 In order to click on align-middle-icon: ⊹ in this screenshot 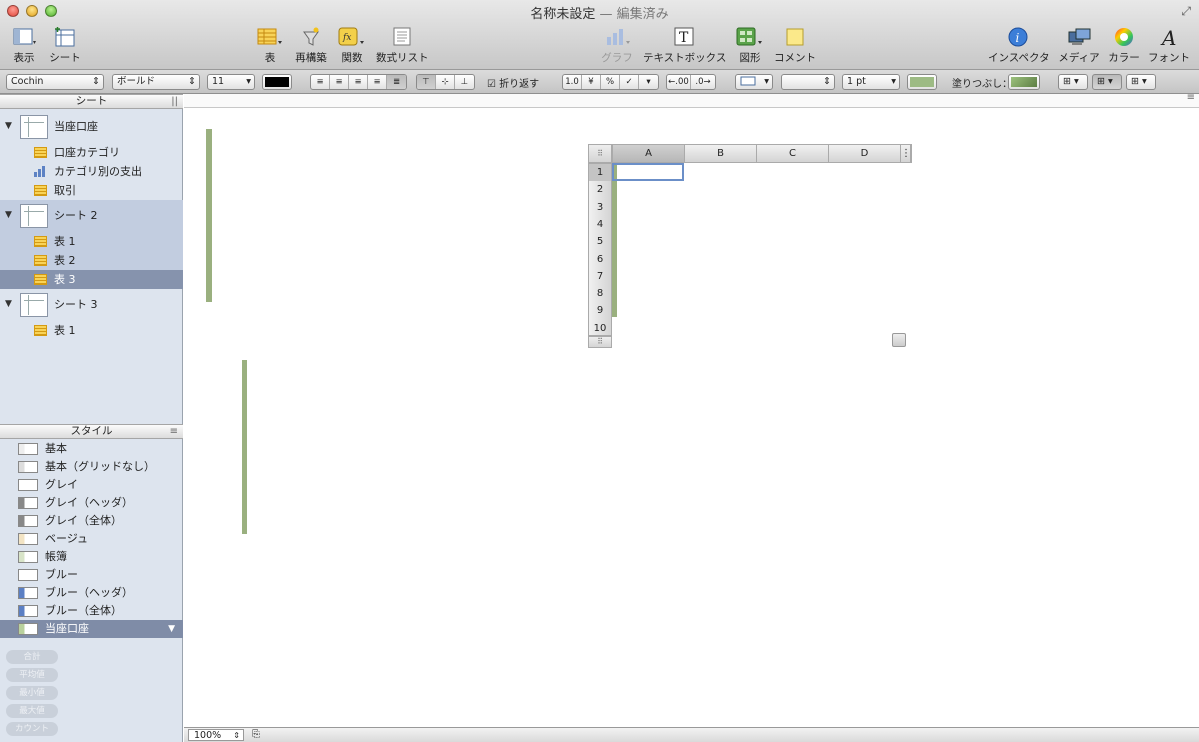, I will do `click(445, 82)`.